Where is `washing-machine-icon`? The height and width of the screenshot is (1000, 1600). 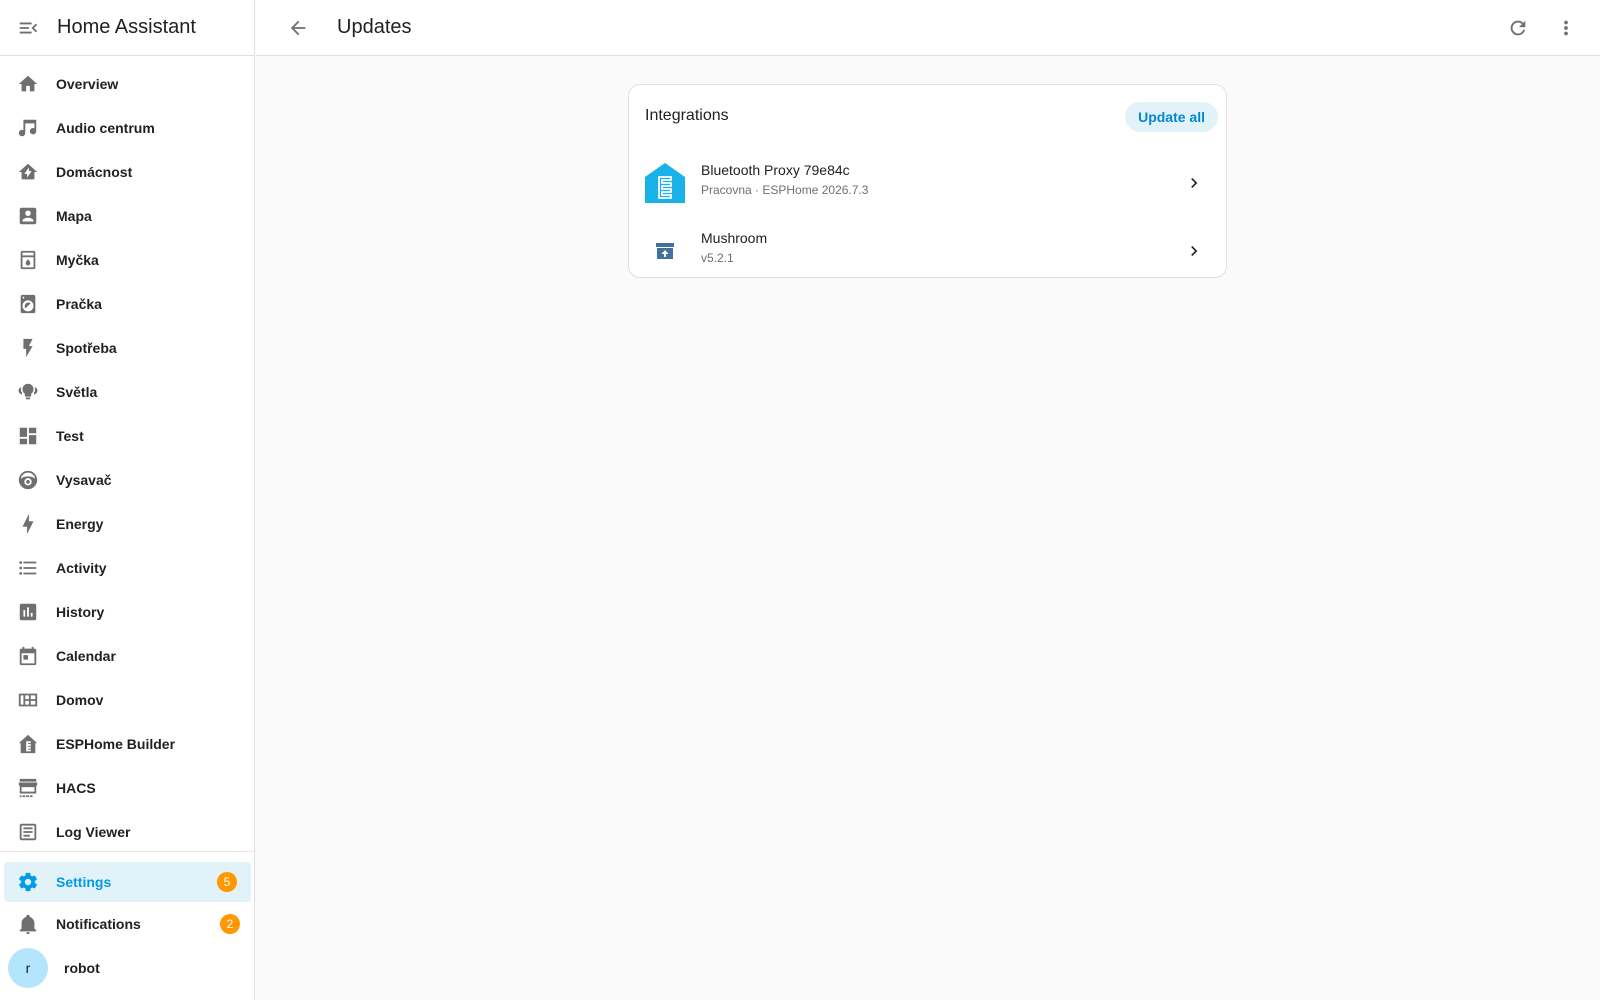 washing-machine-icon is located at coordinates (28, 304).